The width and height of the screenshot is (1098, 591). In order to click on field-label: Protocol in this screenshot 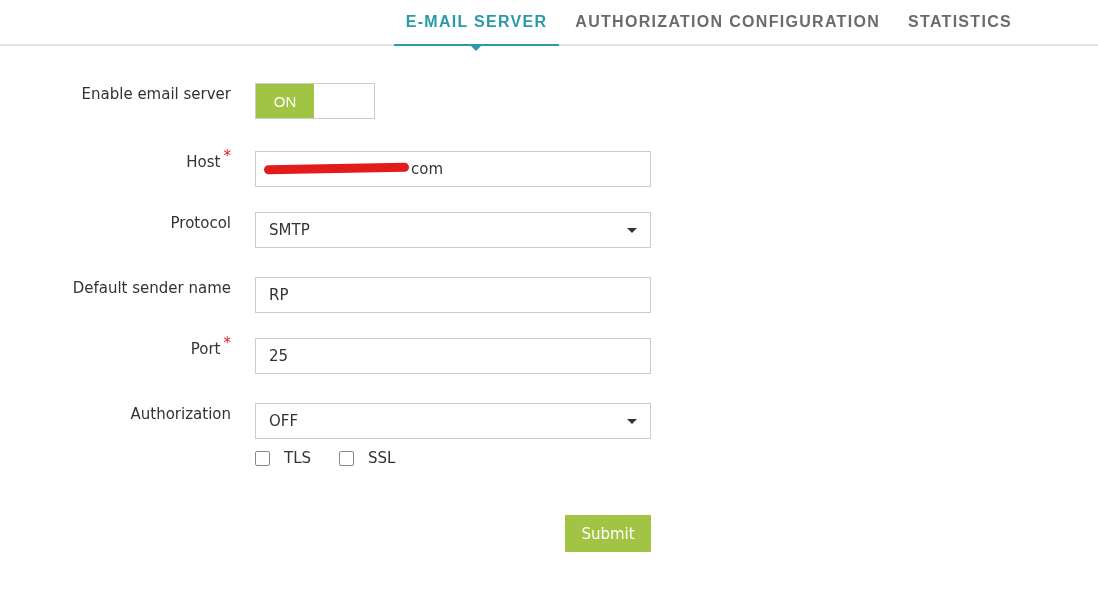, I will do `click(200, 223)`.